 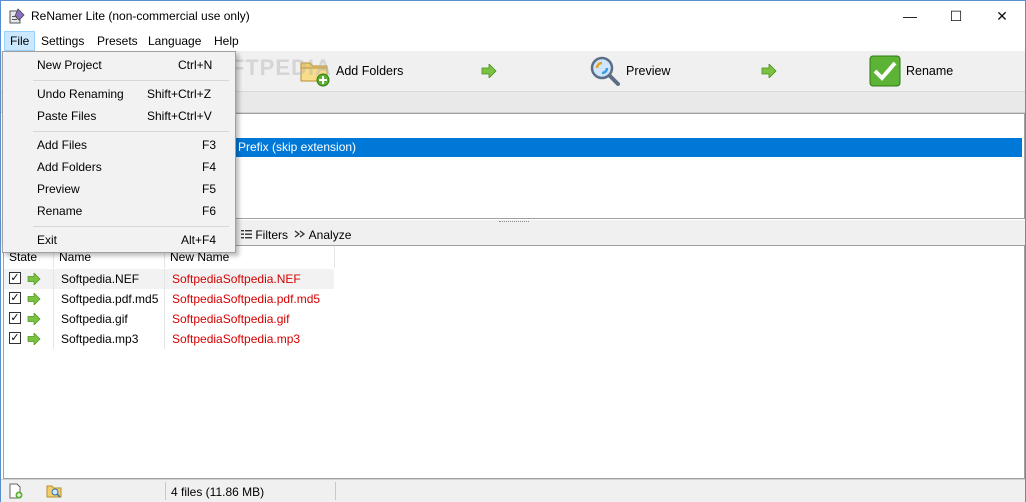 I want to click on menu-settings: Settings, so click(x=62, y=41).